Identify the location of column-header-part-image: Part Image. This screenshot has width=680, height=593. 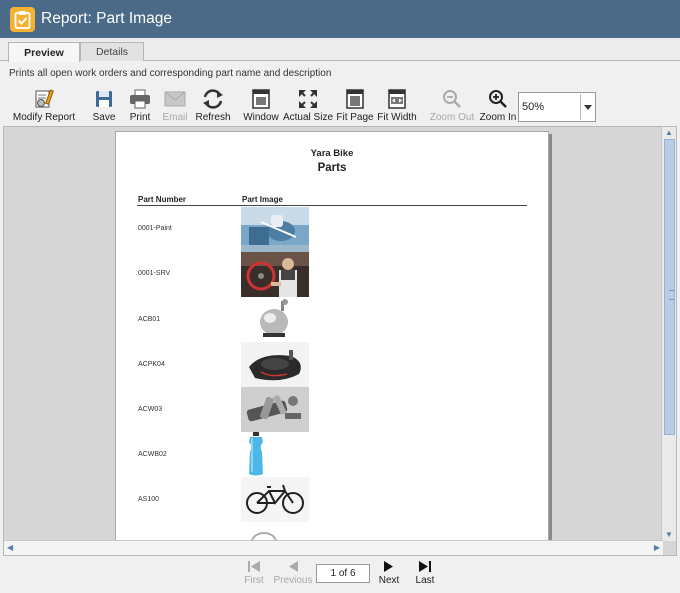
(262, 199).